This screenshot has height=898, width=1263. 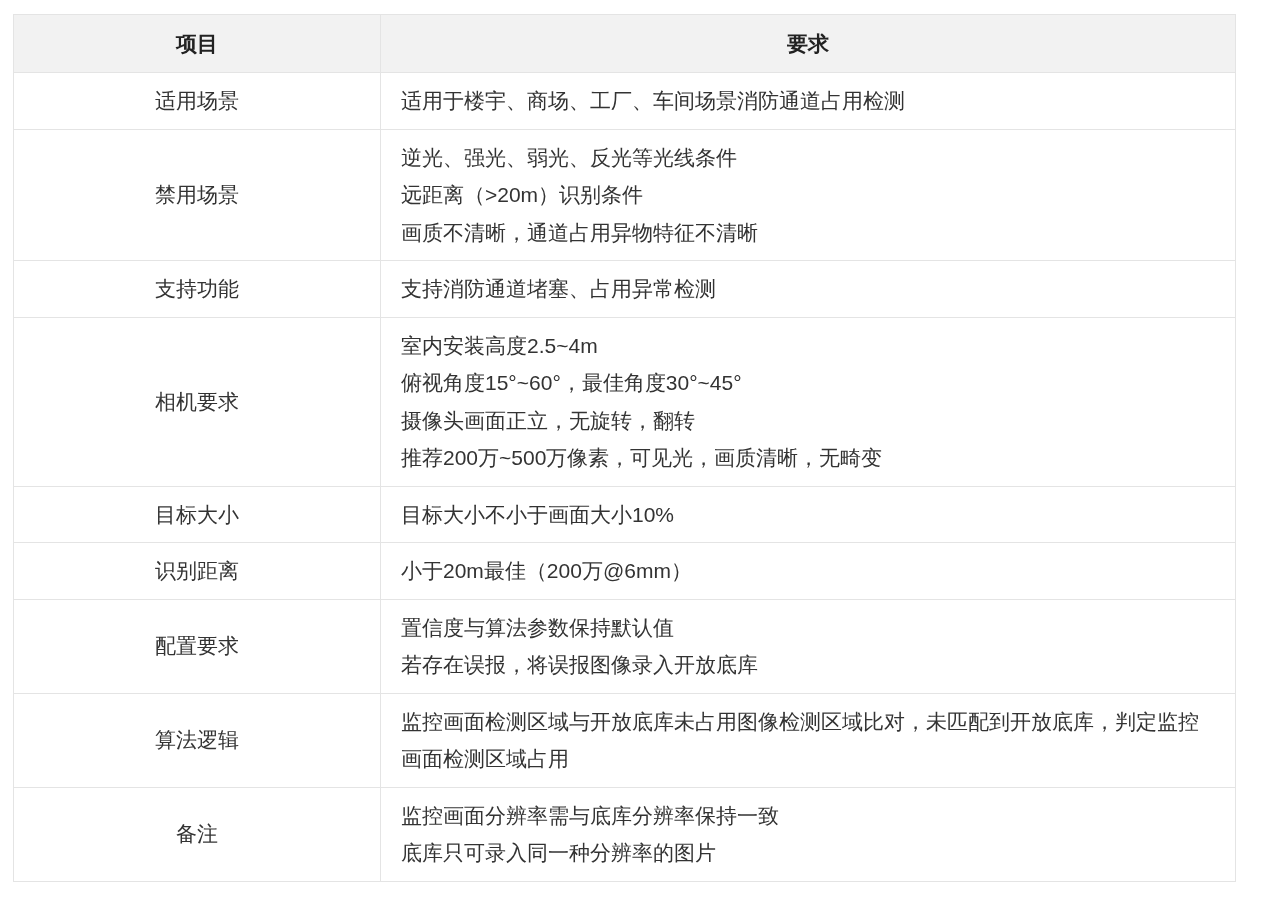 I want to click on item-cell: 相机要求, so click(x=197, y=401).